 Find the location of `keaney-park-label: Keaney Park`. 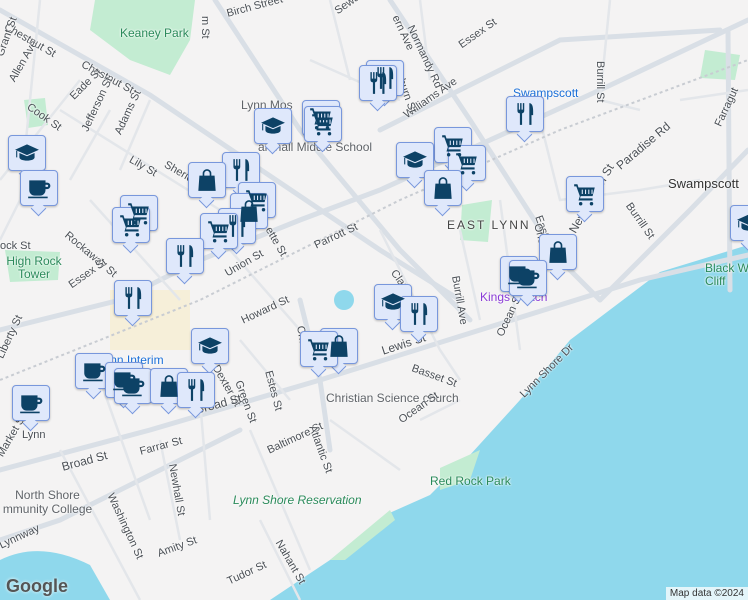

keaney-park-label: Keaney Park is located at coordinates (154, 33).